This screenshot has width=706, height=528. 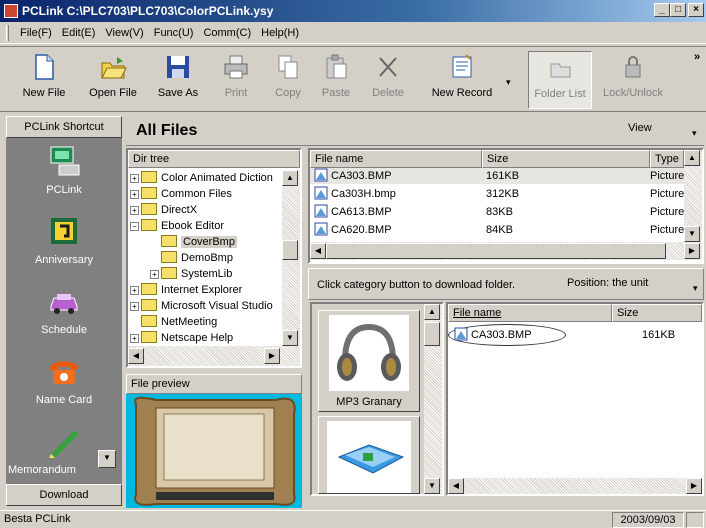 What do you see at coordinates (178, 80) in the screenshot?
I see `save-as-button: Save As` at bounding box center [178, 80].